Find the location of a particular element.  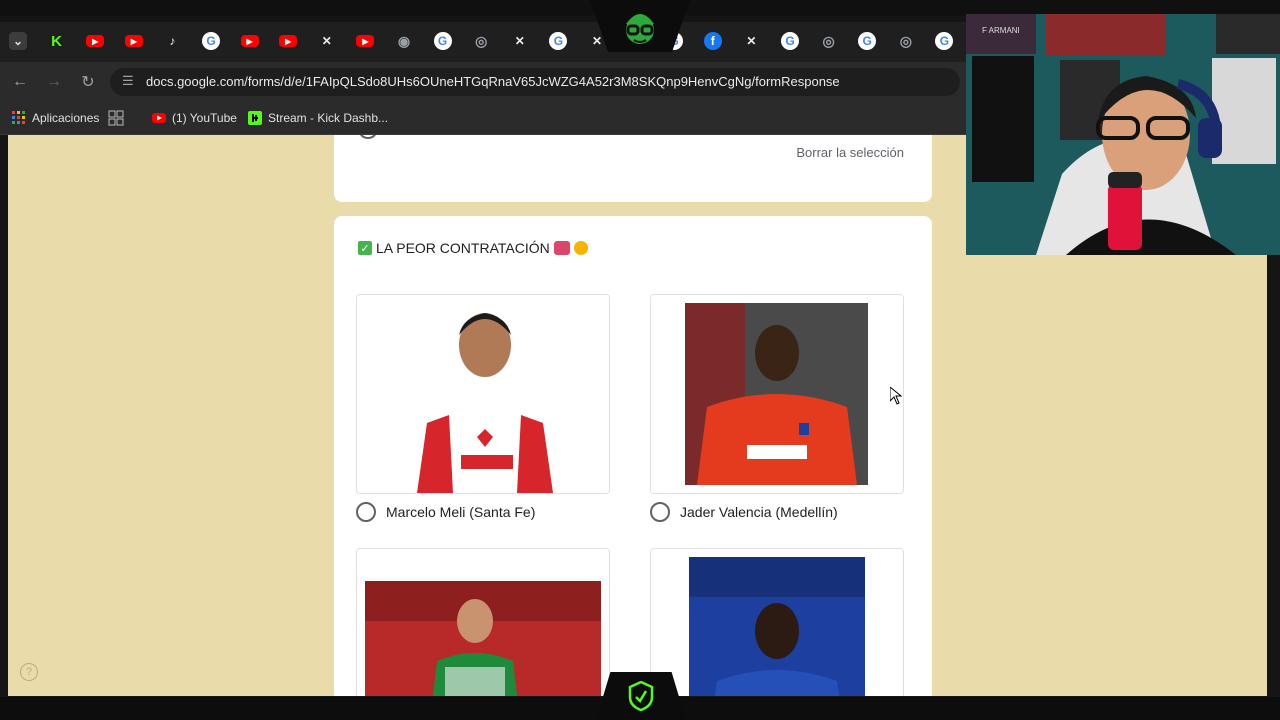

back-icon: ← is located at coordinates (20, 82).